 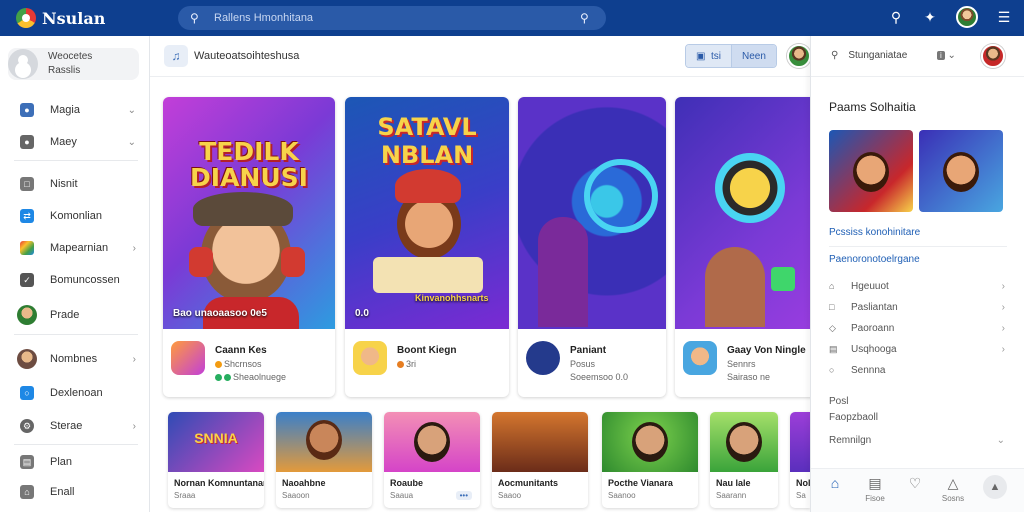 I want to click on home-icon: ⌂, so click(x=27, y=492).